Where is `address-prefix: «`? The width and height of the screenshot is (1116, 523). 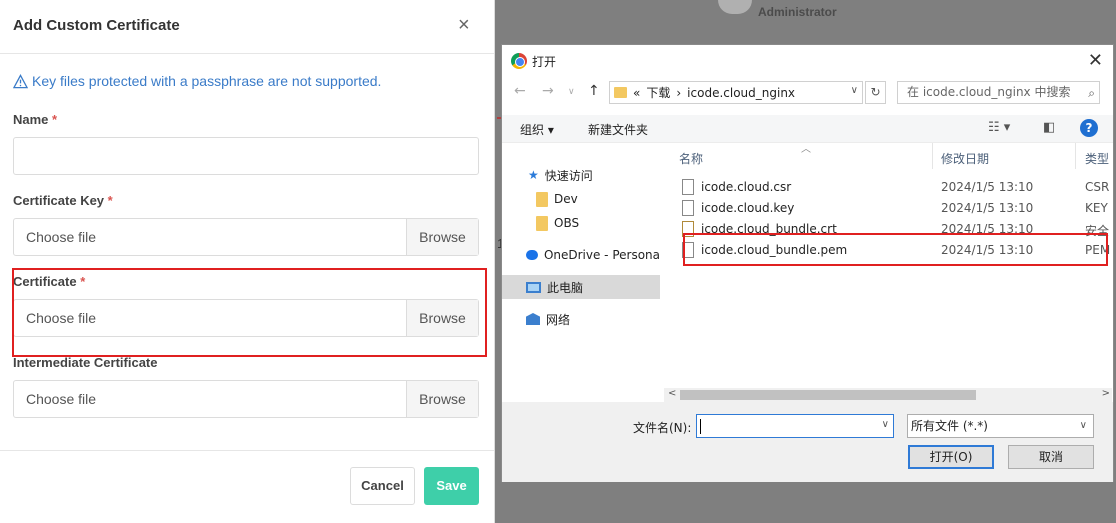 address-prefix: « is located at coordinates (637, 92).